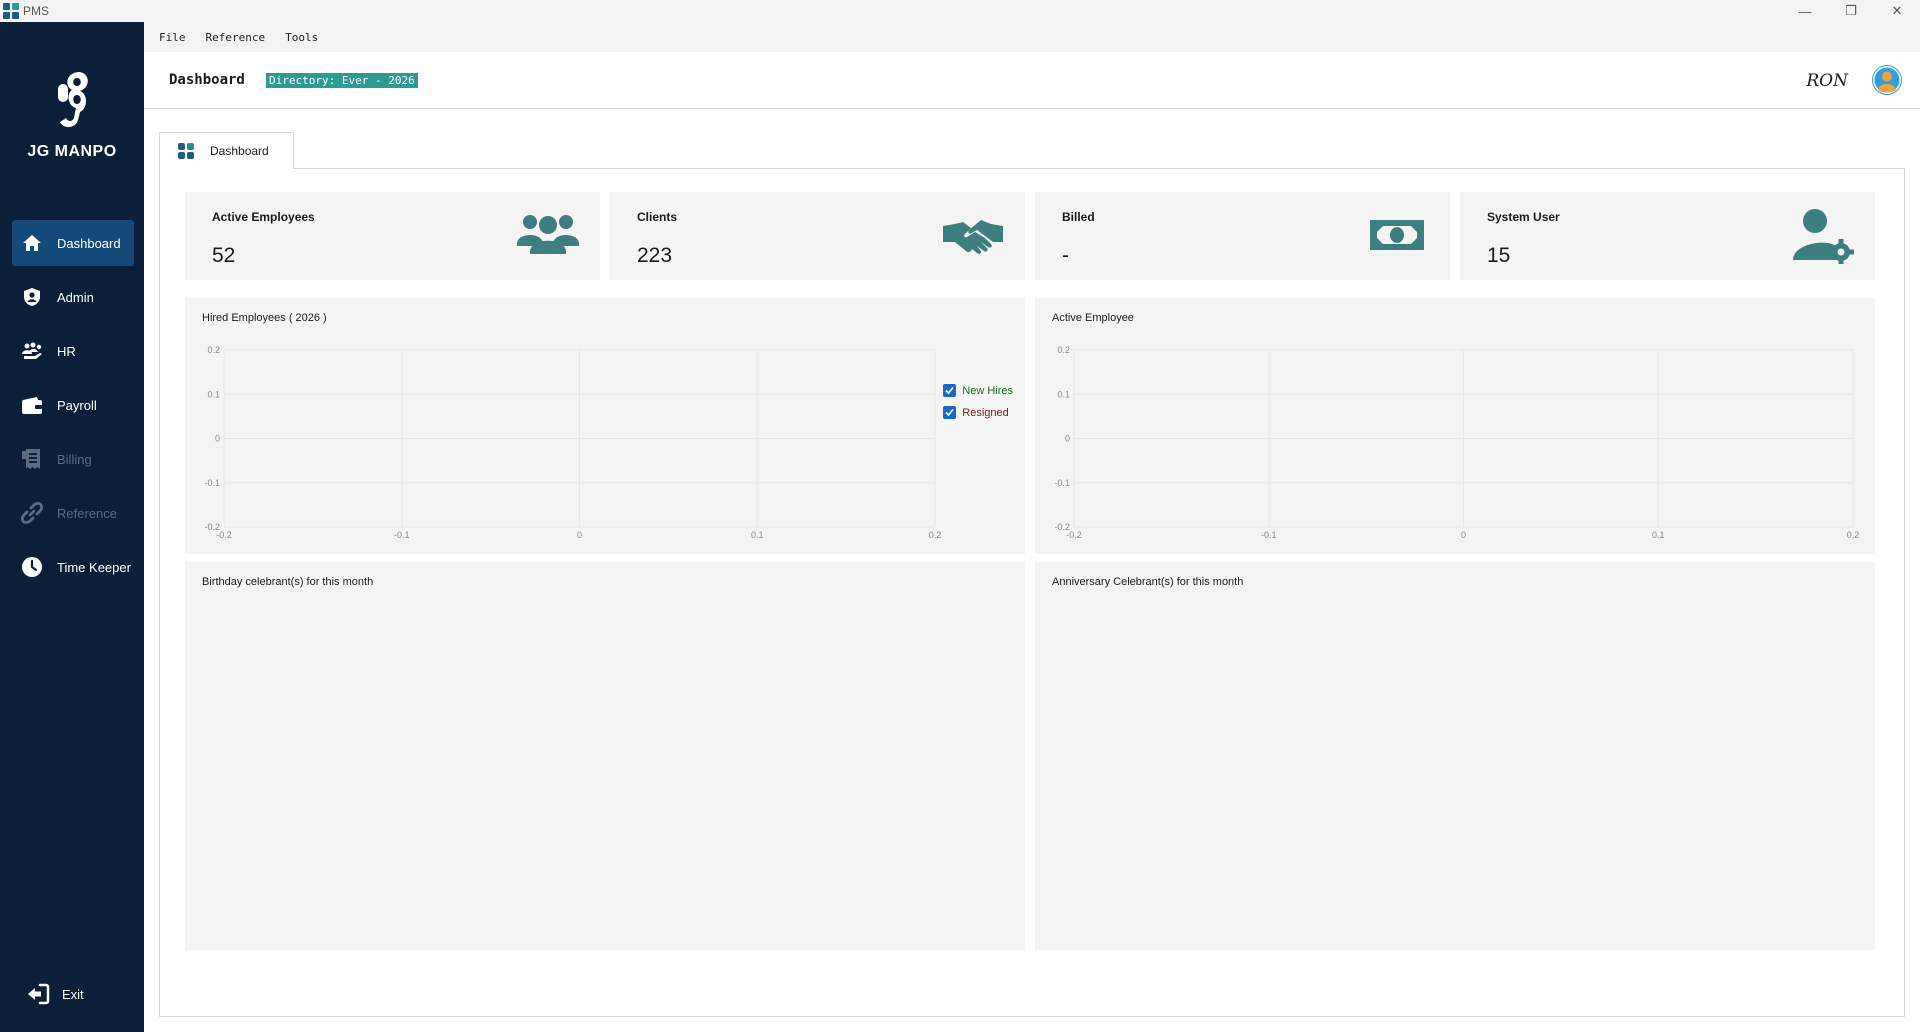 This screenshot has height=1032, width=1920. Describe the element at coordinates (36, 11) in the screenshot. I see `window-title: PMS` at that location.